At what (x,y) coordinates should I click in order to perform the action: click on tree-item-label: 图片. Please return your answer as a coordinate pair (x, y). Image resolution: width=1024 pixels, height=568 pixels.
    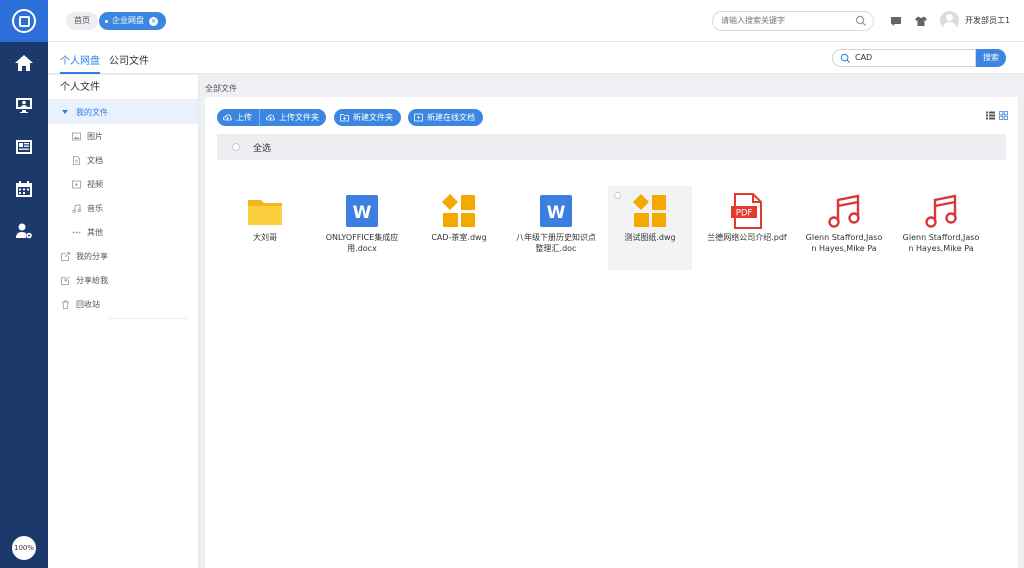
    Looking at the image, I should click on (95, 136).